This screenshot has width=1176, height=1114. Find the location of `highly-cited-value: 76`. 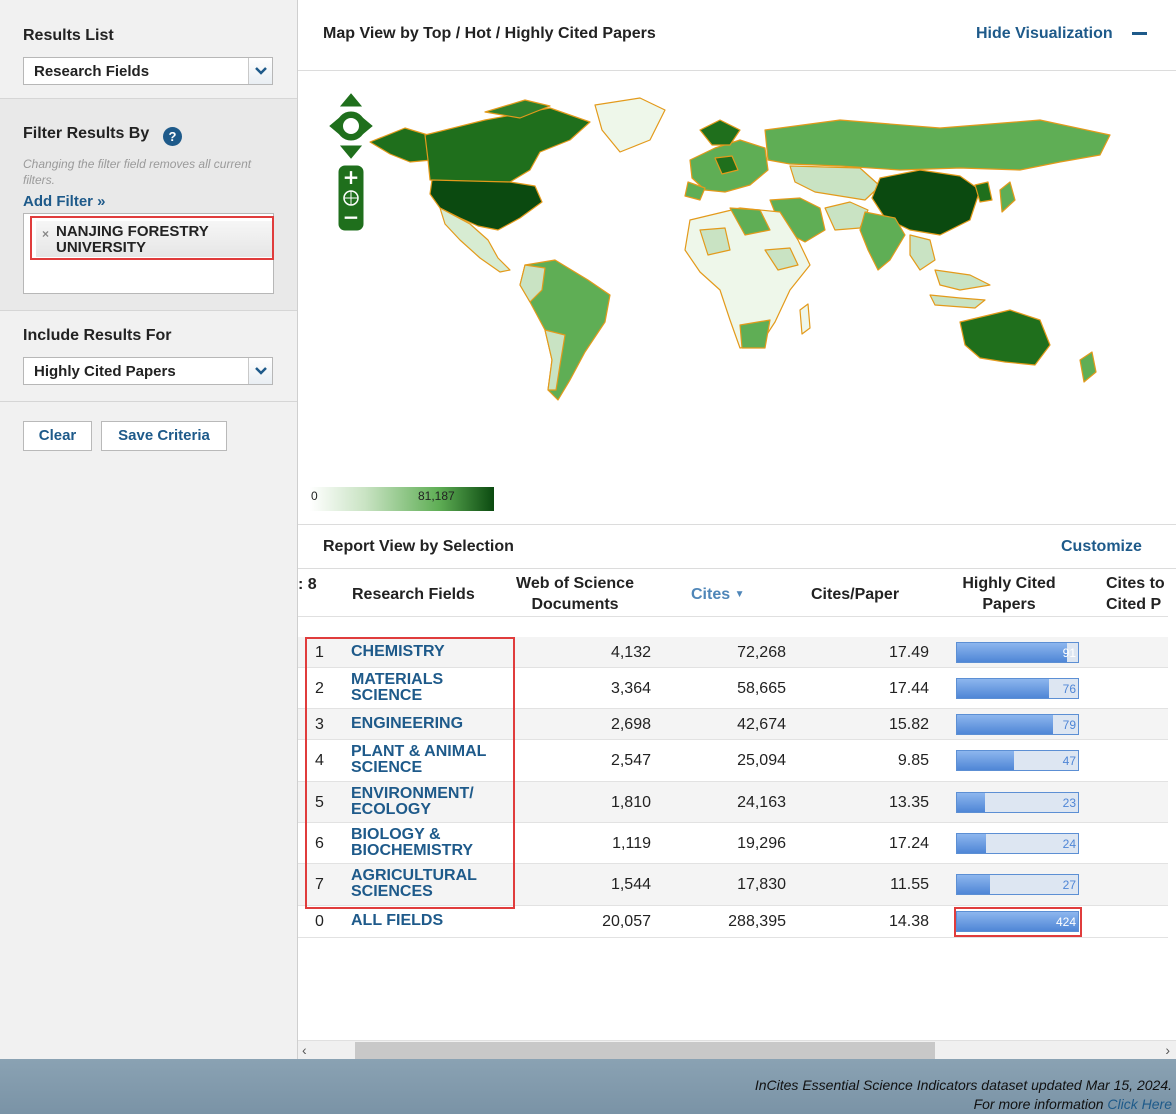

highly-cited-value: 76 is located at coordinates (1069, 689).